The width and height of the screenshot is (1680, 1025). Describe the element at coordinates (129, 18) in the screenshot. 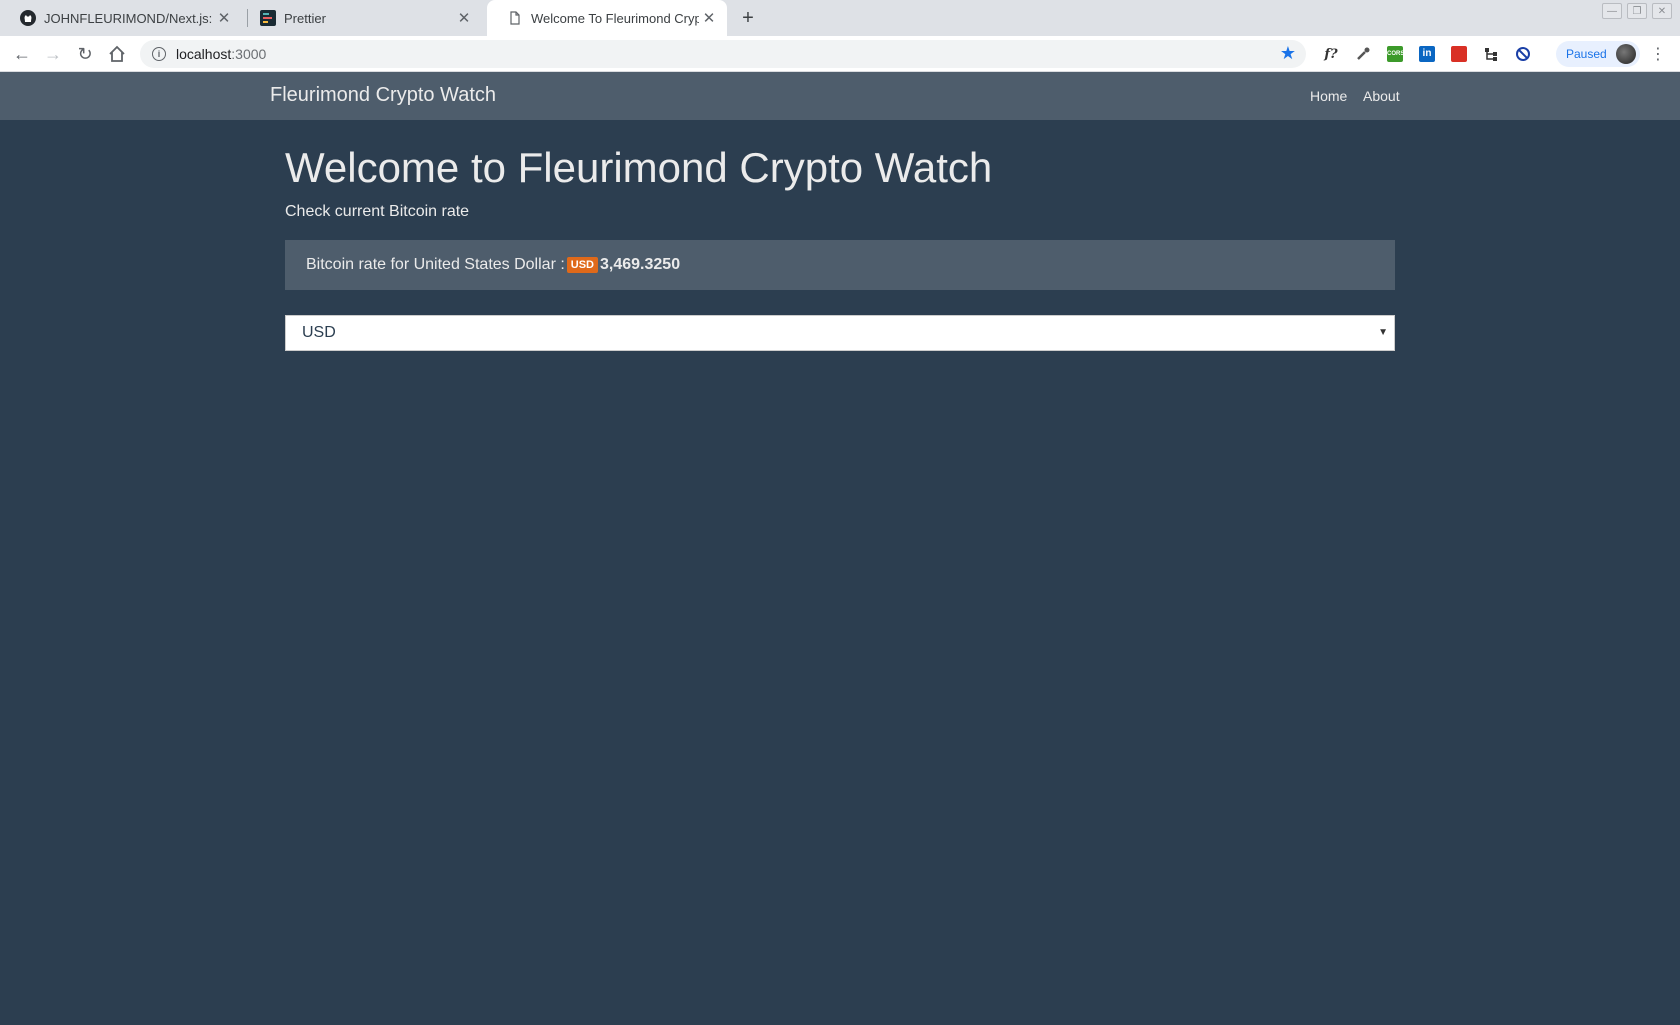

I see `tab-title: JOHNFLEURIMOND/Next.js: Ne` at that location.